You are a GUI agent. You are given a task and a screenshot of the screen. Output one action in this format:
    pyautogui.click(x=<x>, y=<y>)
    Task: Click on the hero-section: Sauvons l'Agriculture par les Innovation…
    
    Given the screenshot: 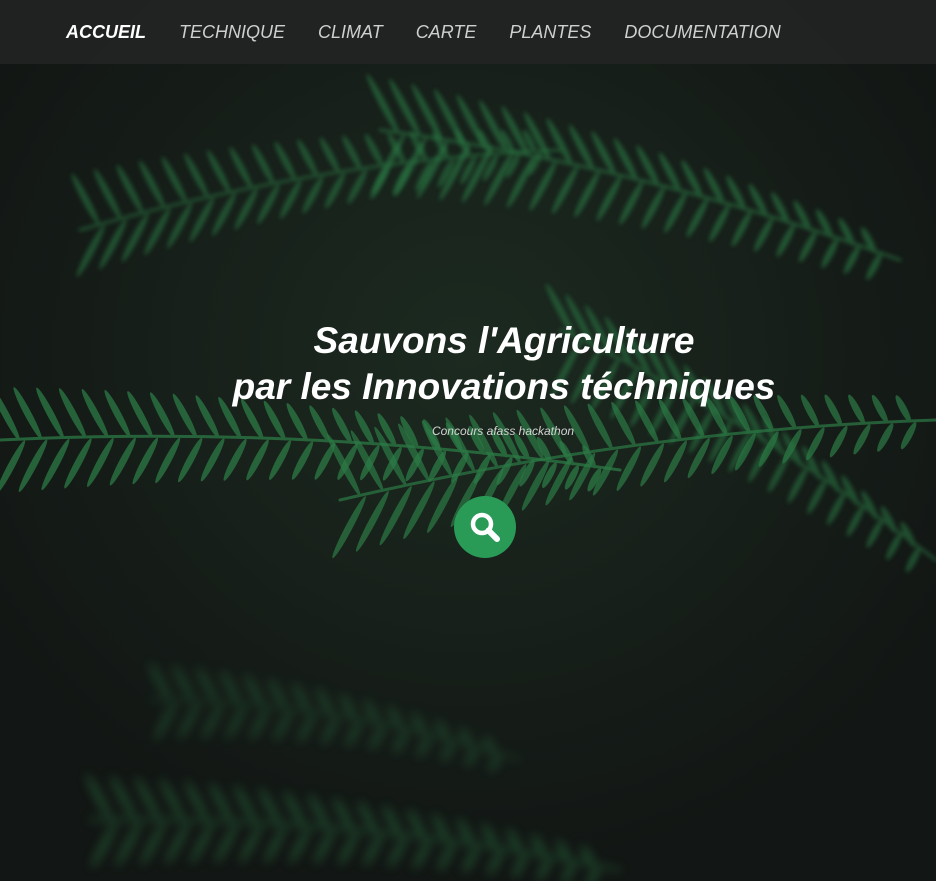 What is the action you would take?
    pyautogui.click(x=468, y=378)
    